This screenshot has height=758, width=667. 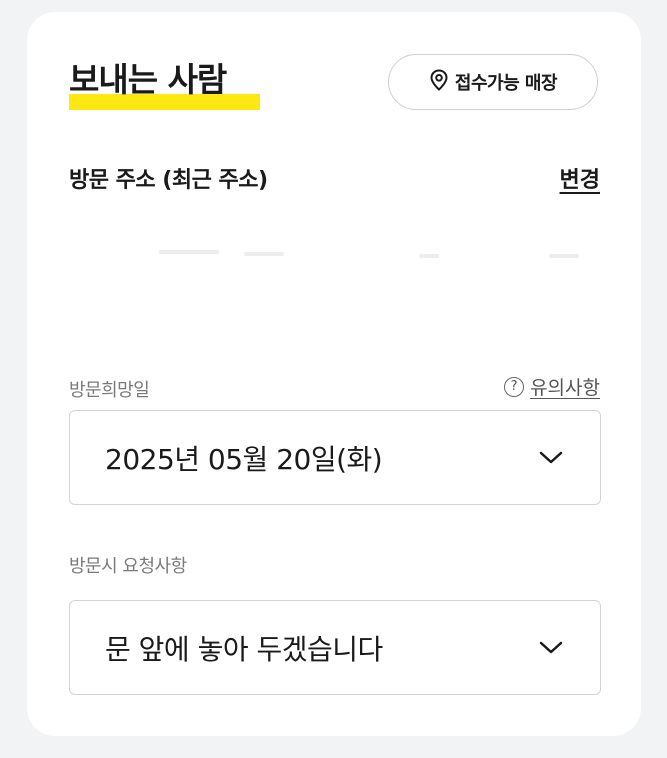 I want to click on visit-request-select: 문 앞에 놓아 두겠습니다, so click(x=335, y=647).